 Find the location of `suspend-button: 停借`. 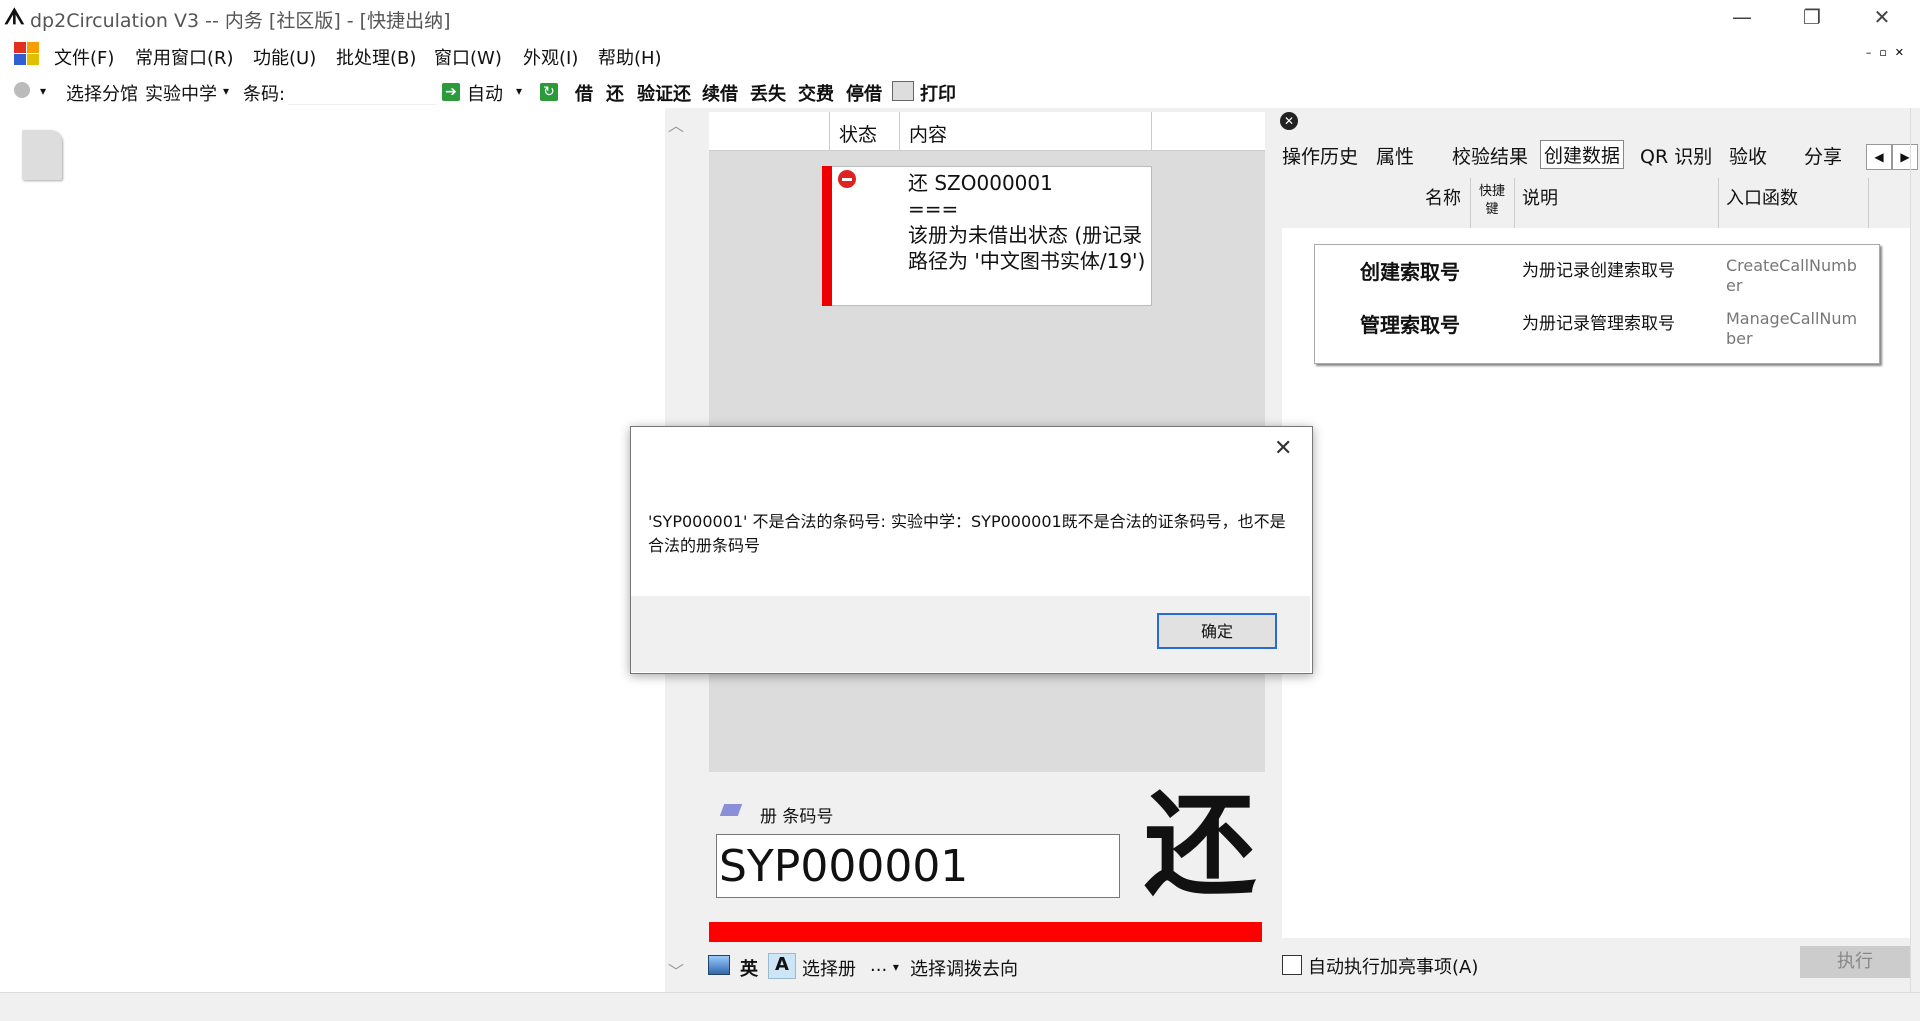

suspend-button: 停借 is located at coordinates (864, 93).